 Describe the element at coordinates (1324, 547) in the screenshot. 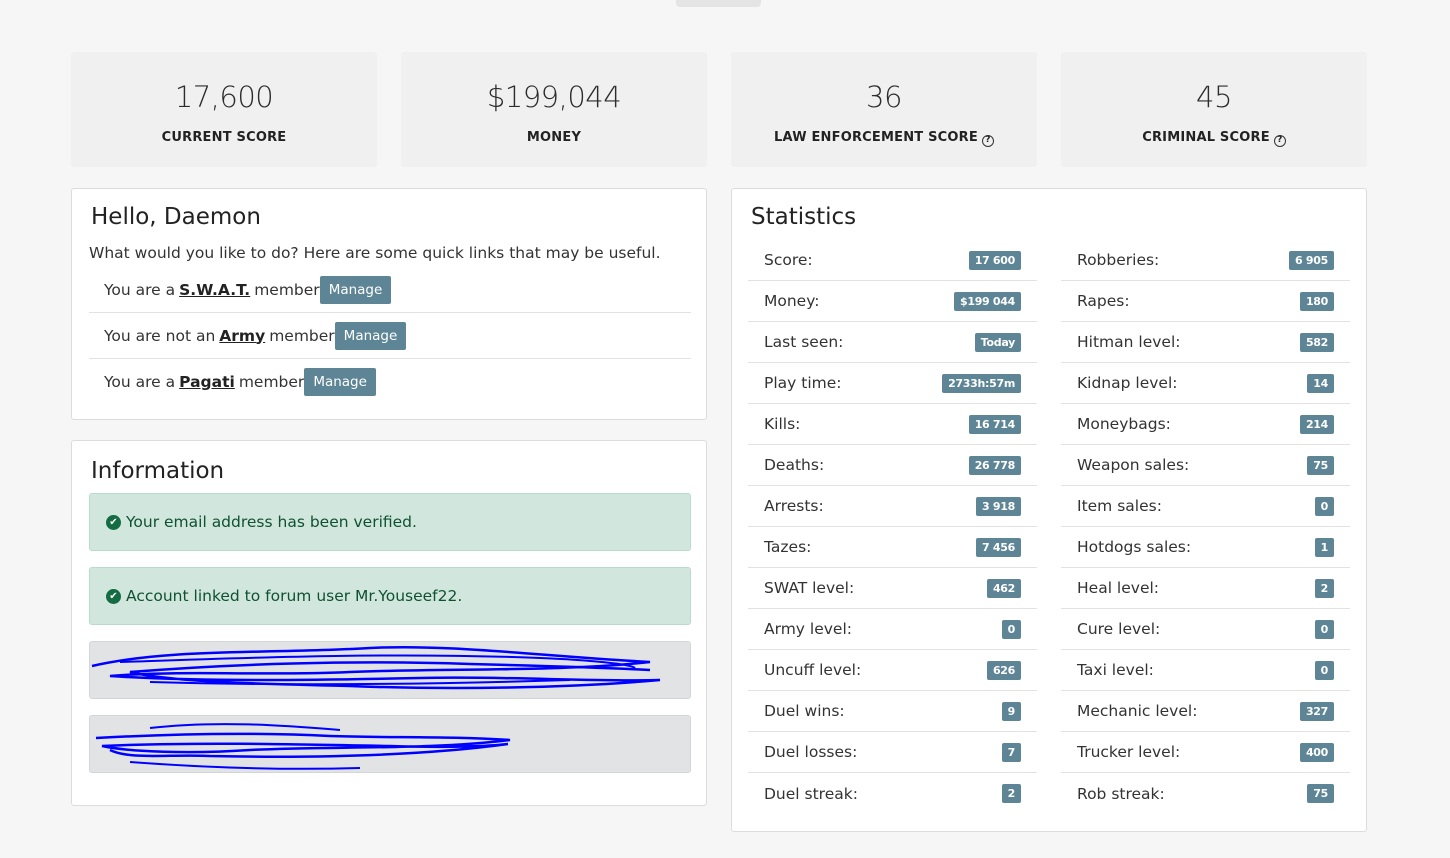

I see `stat-badge: 1` at that location.